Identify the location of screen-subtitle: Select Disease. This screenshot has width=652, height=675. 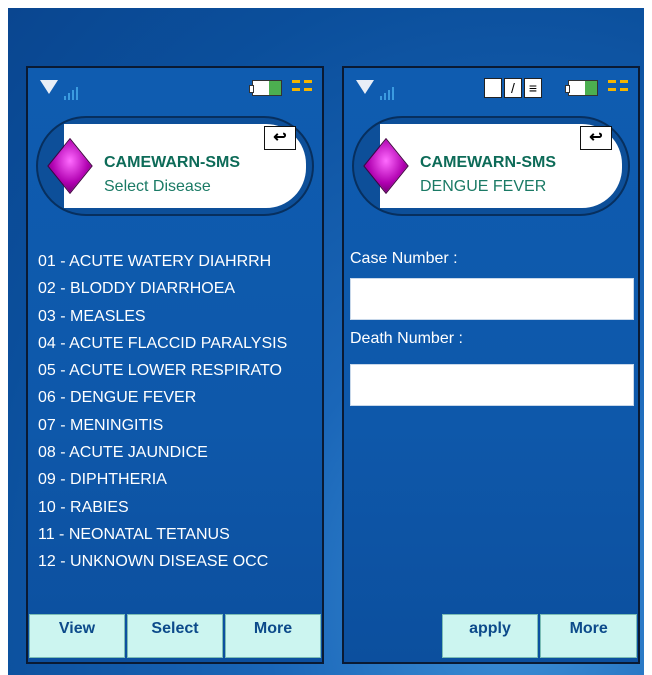
(157, 186).